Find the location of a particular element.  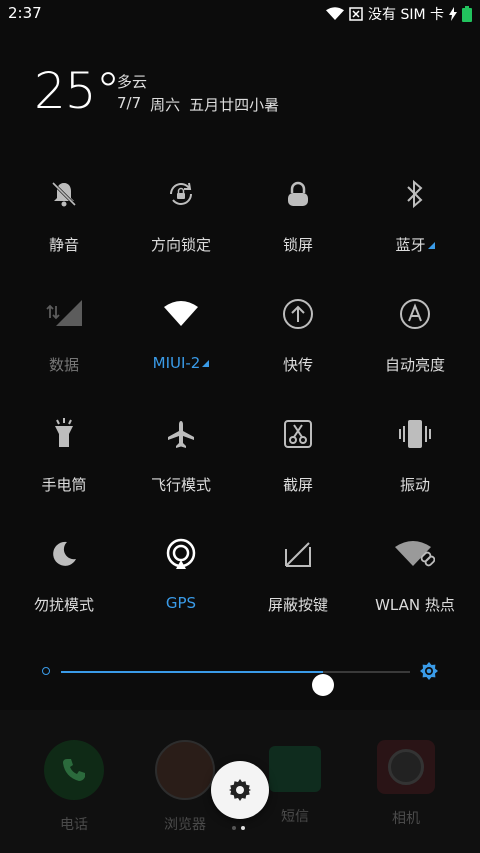

keys-off-icon is located at coordinates (298, 554).